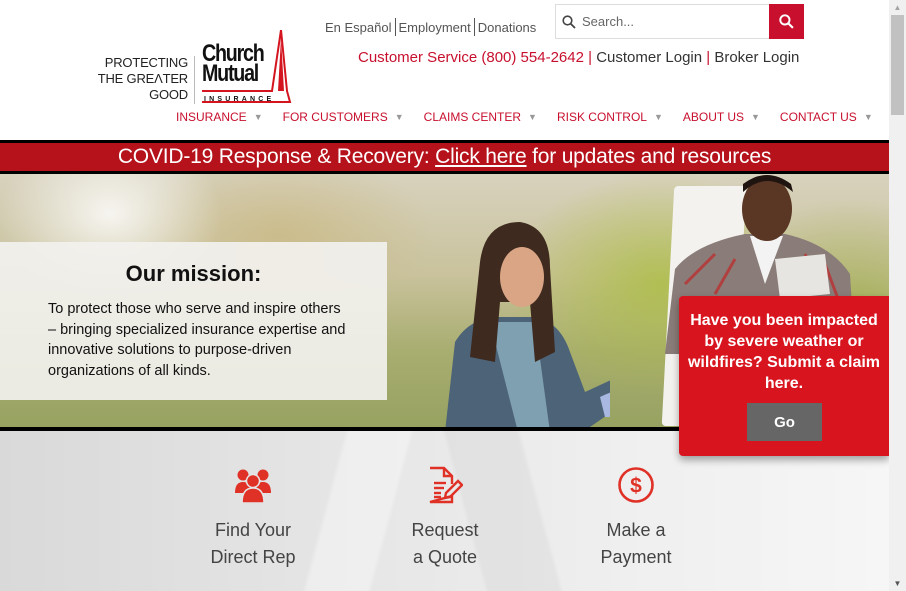 The image size is (906, 591). What do you see at coordinates (358, 27) in the screenshot?
I see `link-en-espanol: En Español` at bounding box center [358, 27].